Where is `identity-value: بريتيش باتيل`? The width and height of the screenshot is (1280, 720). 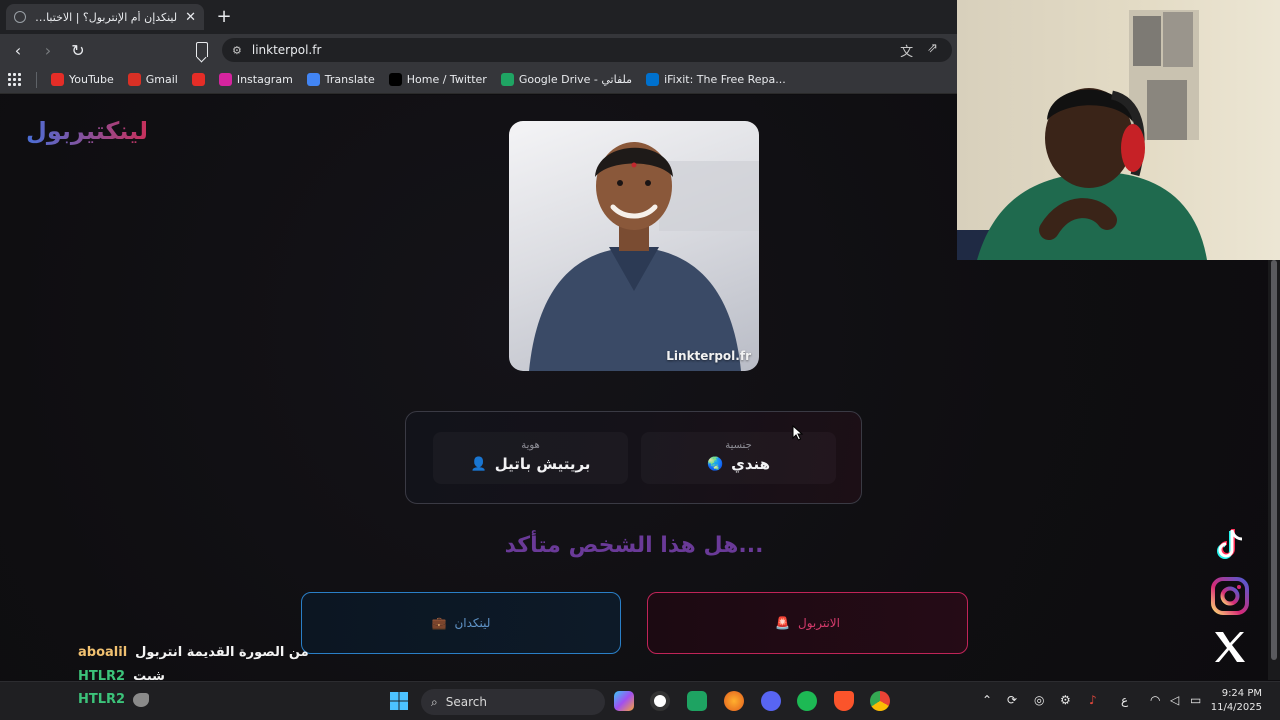
identity-value: بريتيش باتيل is located at coordinates (542, 464).